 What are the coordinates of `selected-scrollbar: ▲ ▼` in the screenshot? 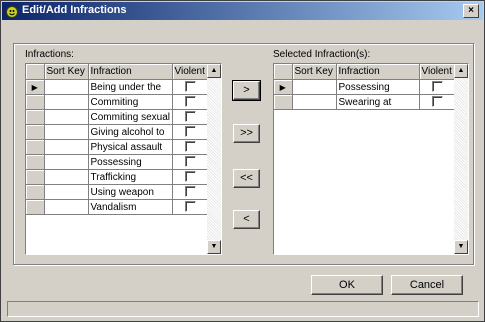 It's located at (461, 159).